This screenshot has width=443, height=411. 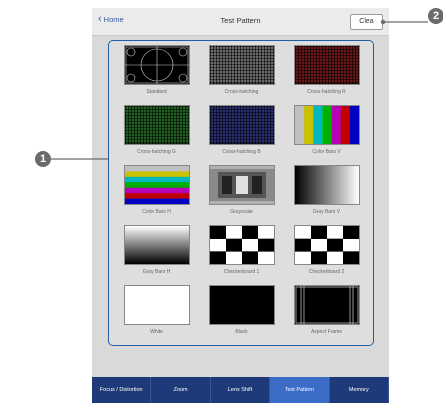 I want to click on callout-2-line, so click(x=404, y=22).